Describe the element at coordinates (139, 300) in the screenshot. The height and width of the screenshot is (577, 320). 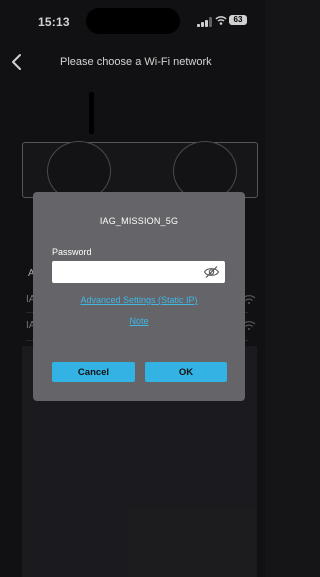
I see `advanced-settings-link: Advanced Settings (Static IP)` at that location.